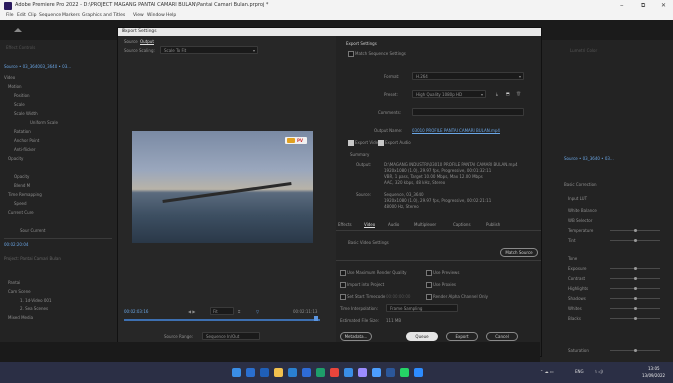  Describe the element at coordinates (518, 93) in the screenshot. I see `delete-preset-icon: 🗑` at that location.